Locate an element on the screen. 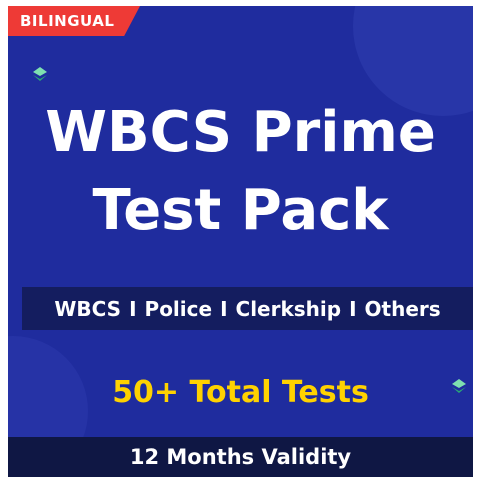 This screenshot has width=479, height=483. title-line-2: Test Pack is located at coordinates (240, 210).